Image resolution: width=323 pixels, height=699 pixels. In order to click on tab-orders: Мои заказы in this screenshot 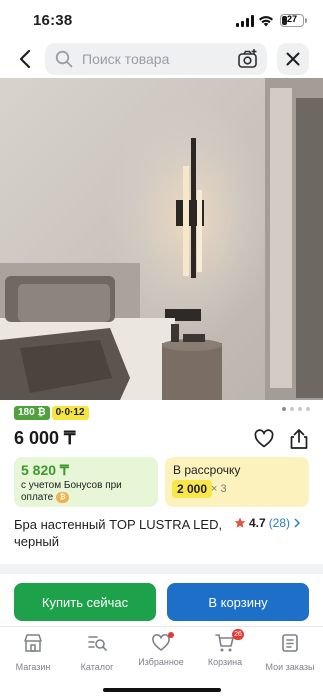, I will do `click(290, 652)`.